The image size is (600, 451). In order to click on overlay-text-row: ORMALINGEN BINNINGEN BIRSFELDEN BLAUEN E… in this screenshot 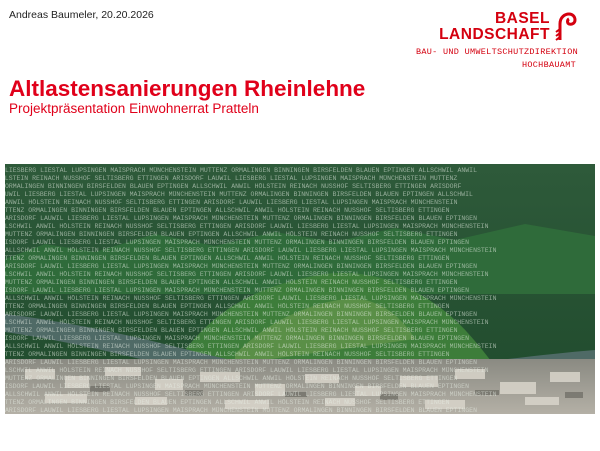, I will do `click(233, 186)`.